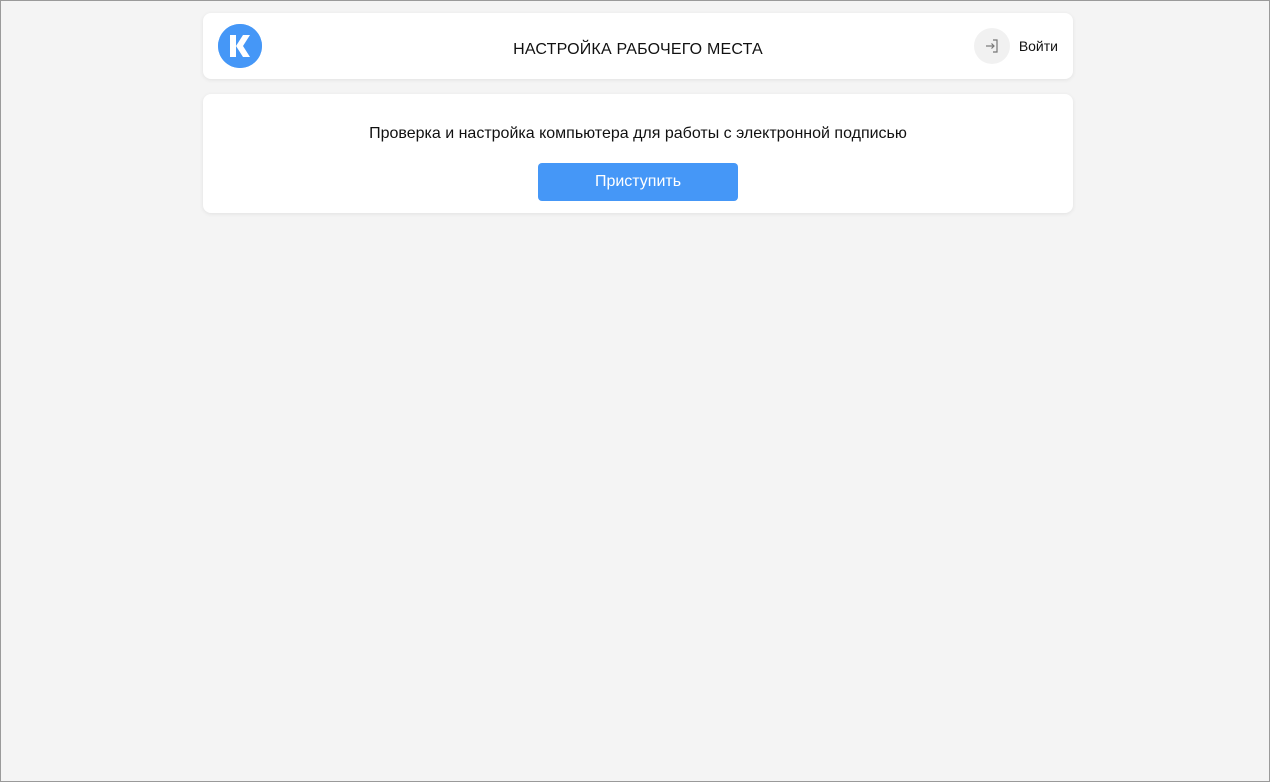 The height and width of the screenshot is (782, 1270). I want to click on login-button: Войти, so click(1015, 46).